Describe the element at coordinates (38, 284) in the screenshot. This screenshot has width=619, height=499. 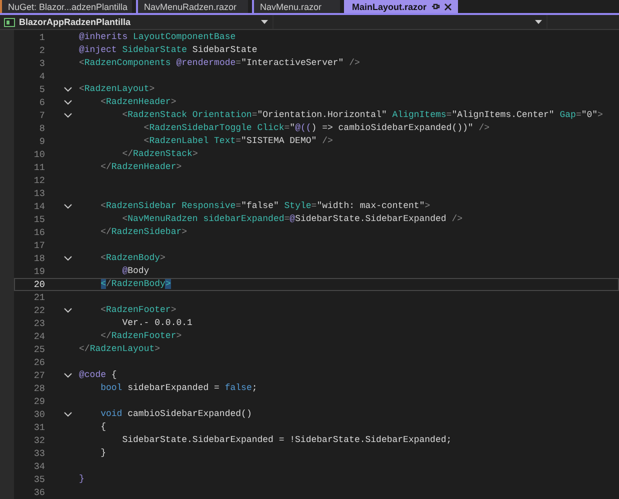
I see `line-number: 20` at that location.